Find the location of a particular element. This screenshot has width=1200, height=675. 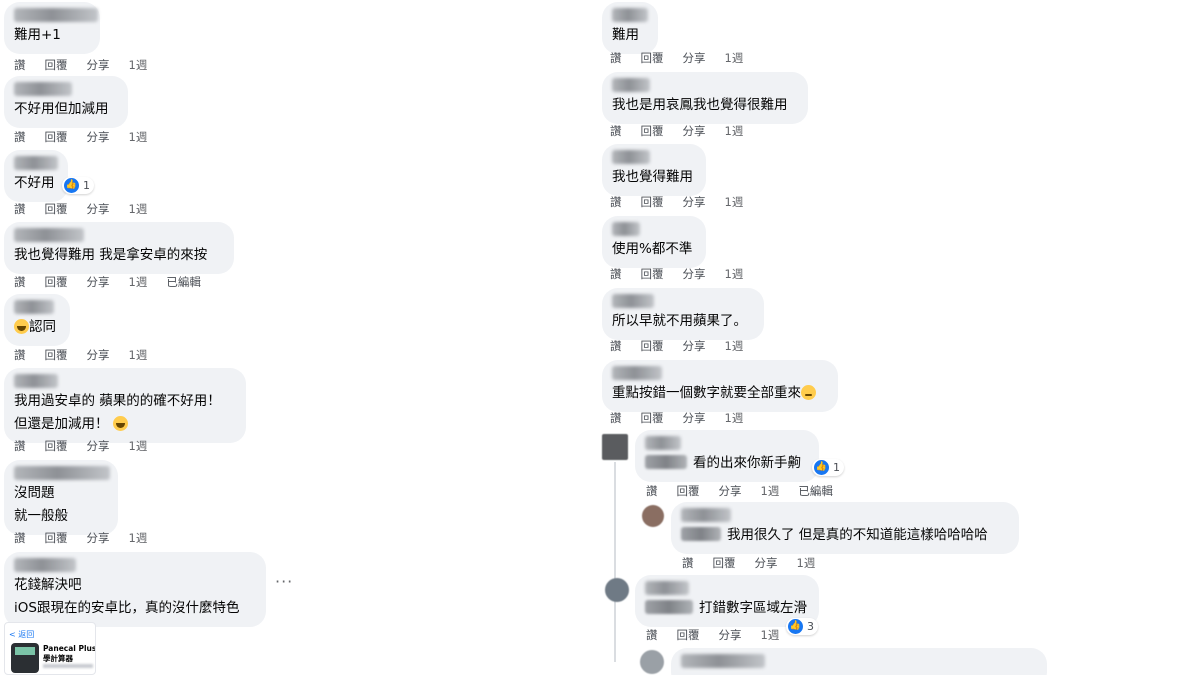

calculator-app-icon is located at coordinates (25, 658).